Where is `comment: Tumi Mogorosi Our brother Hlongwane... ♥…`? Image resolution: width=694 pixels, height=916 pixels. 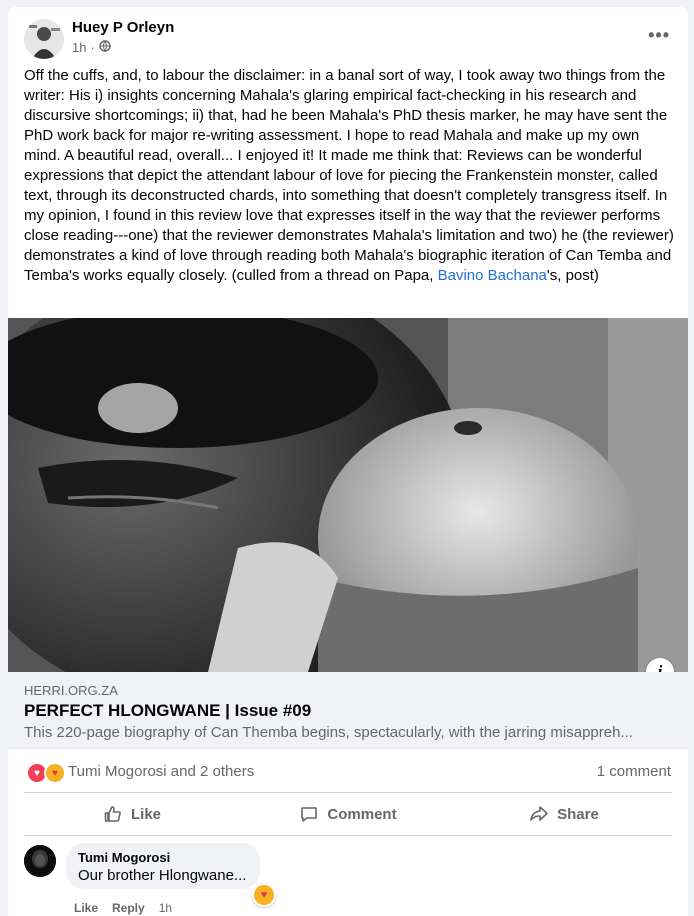 comment: Tumi Mogorosi Our brother Hlongwane... ♥… is located at coordinates (348, 879).